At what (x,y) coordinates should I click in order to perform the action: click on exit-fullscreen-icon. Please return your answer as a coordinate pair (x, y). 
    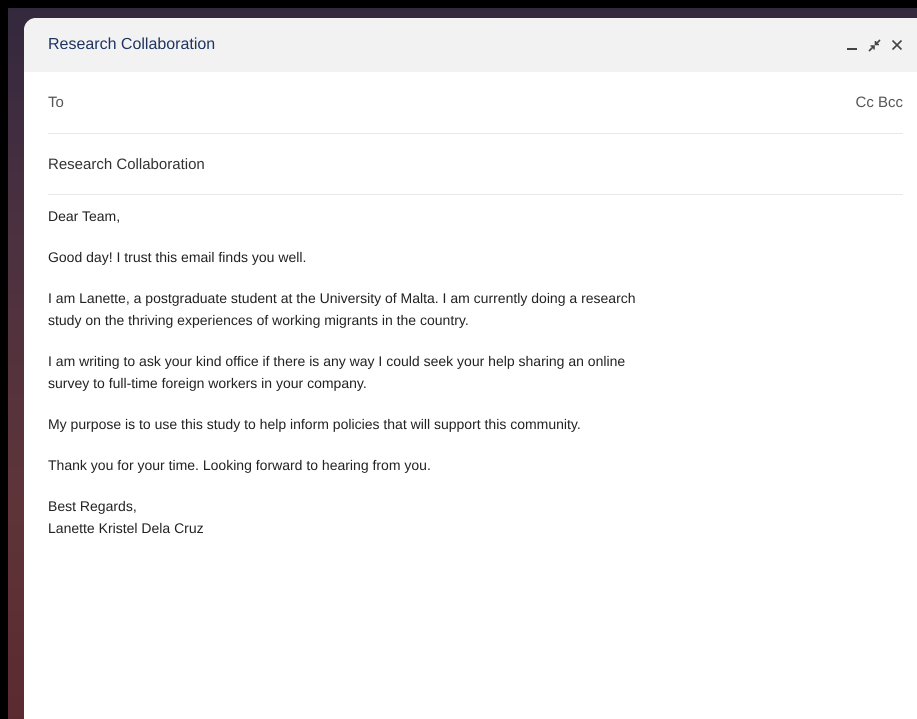
    Looking at the image, I should click on (874, 45).